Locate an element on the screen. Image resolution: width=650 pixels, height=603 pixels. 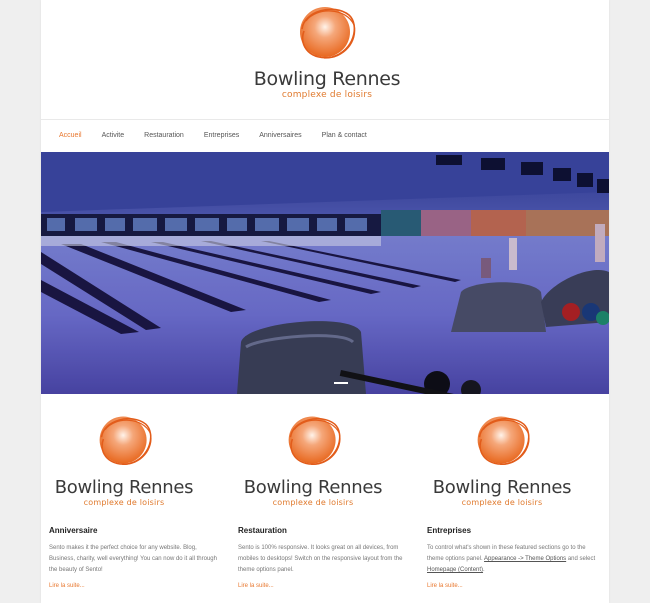
site-logo-text: Bowling Rennes complexe de loisirs is located at coordinates (327, 84).